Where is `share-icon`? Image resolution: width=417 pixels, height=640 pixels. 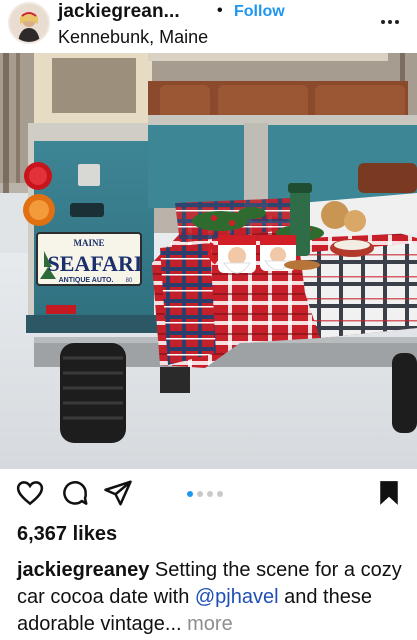
share-icon is located at coordinates (118, 493).